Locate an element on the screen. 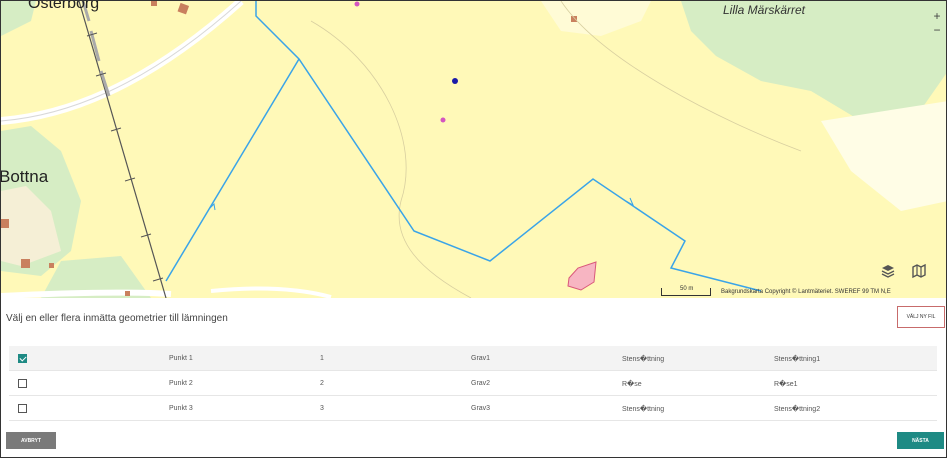 The width and height of the screenshot is (947, 458). scale-bar-label: 50 m is located at coordinates (687, 289).